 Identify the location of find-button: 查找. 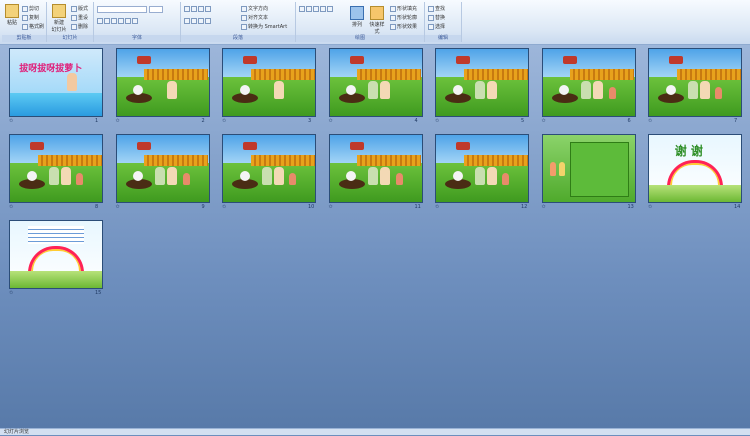
(436, 8).